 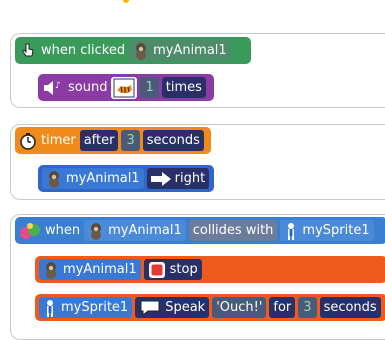 What do you see at coordinates (103, 178) in the screenshot?
I see `move-target-label: myAnimal1` at bounding box center [103, 178].